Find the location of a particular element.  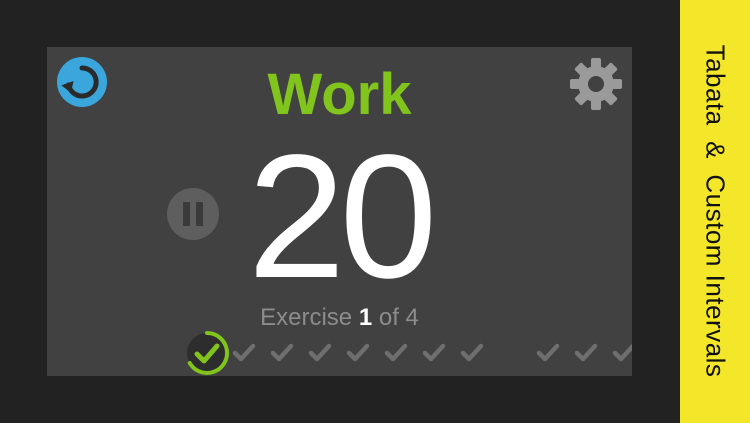

phase-label: Work is located at coordinates (339, 94).